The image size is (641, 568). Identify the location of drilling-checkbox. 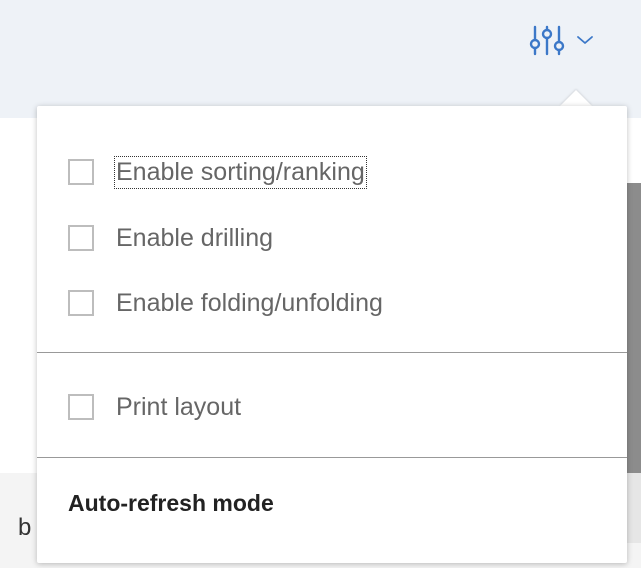
(81, 238).